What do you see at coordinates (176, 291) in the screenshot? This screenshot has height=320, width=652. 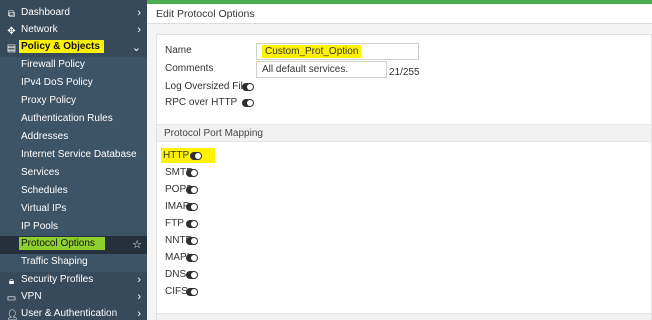 I see `protocol-label-cifs: CIFS` at bounding box center [176, 291].